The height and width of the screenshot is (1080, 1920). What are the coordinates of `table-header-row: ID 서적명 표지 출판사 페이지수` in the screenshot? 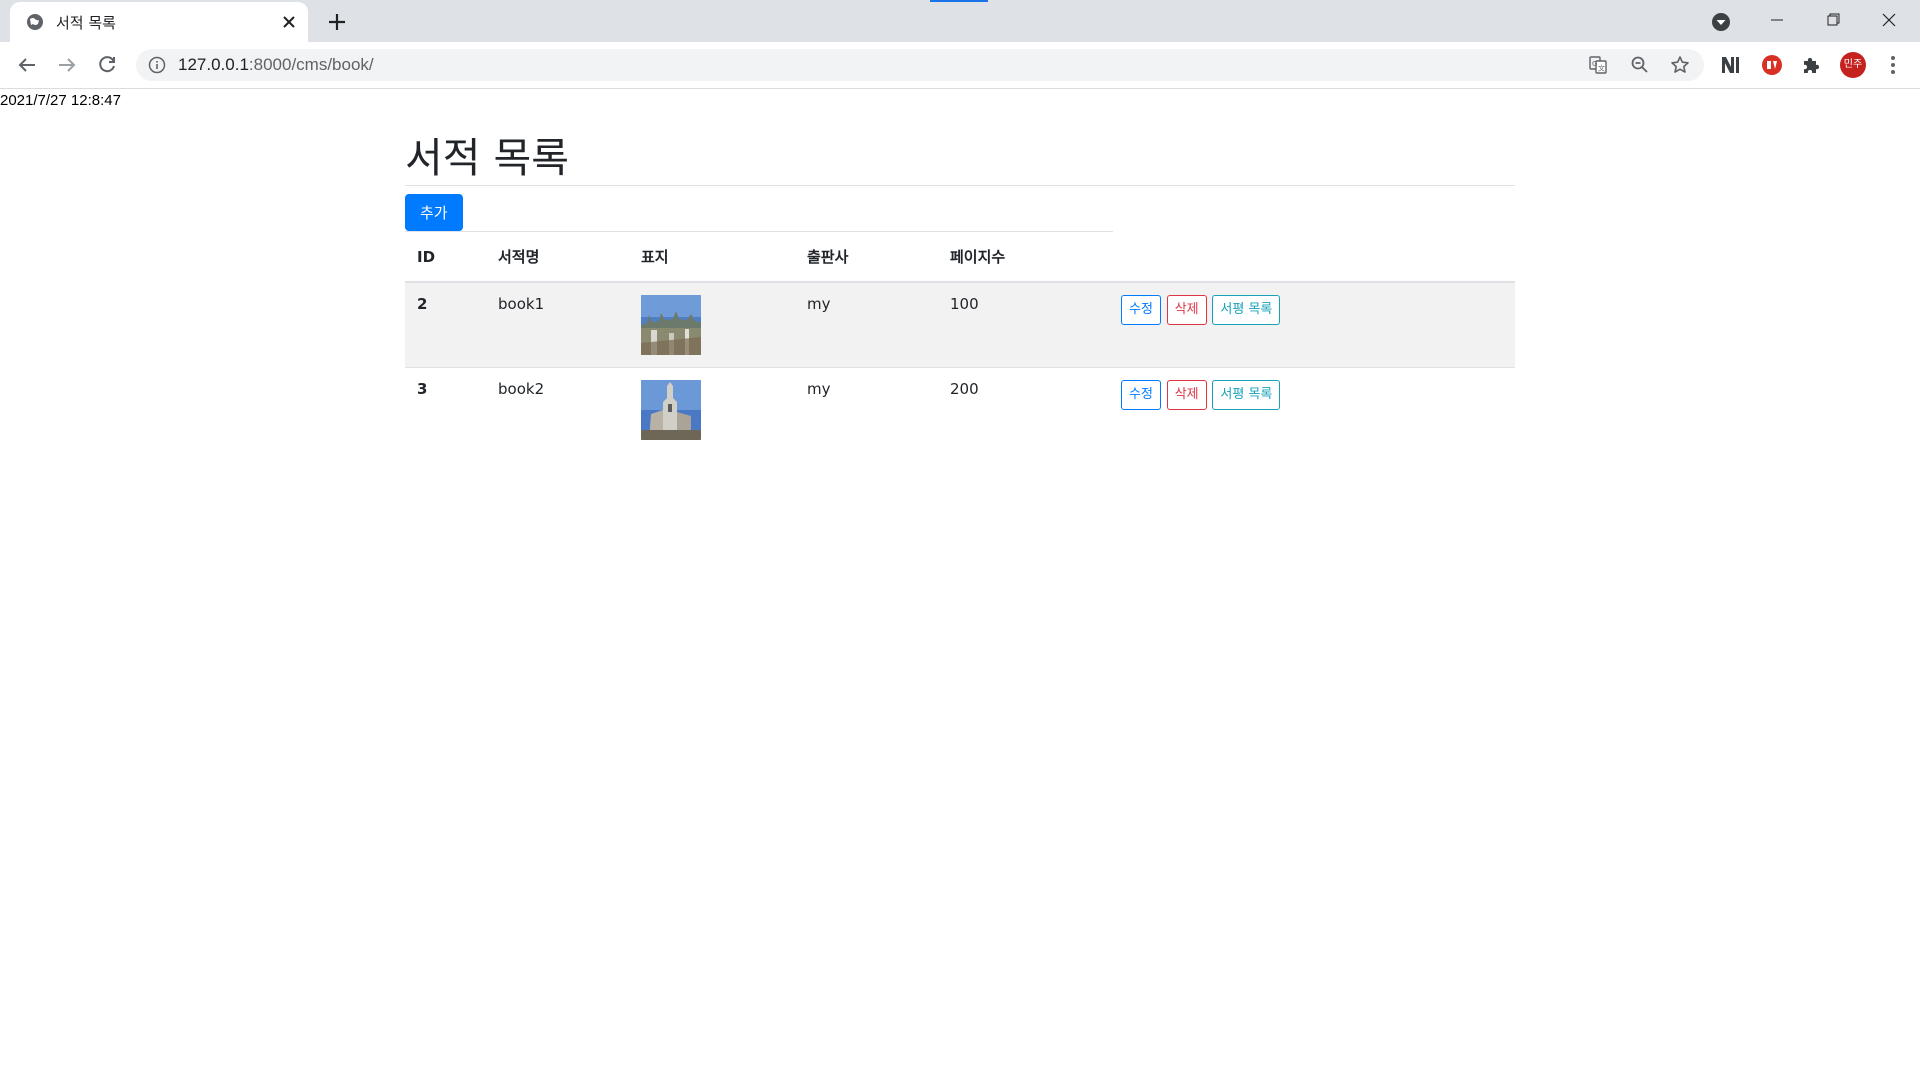 It's located at (960, 257).